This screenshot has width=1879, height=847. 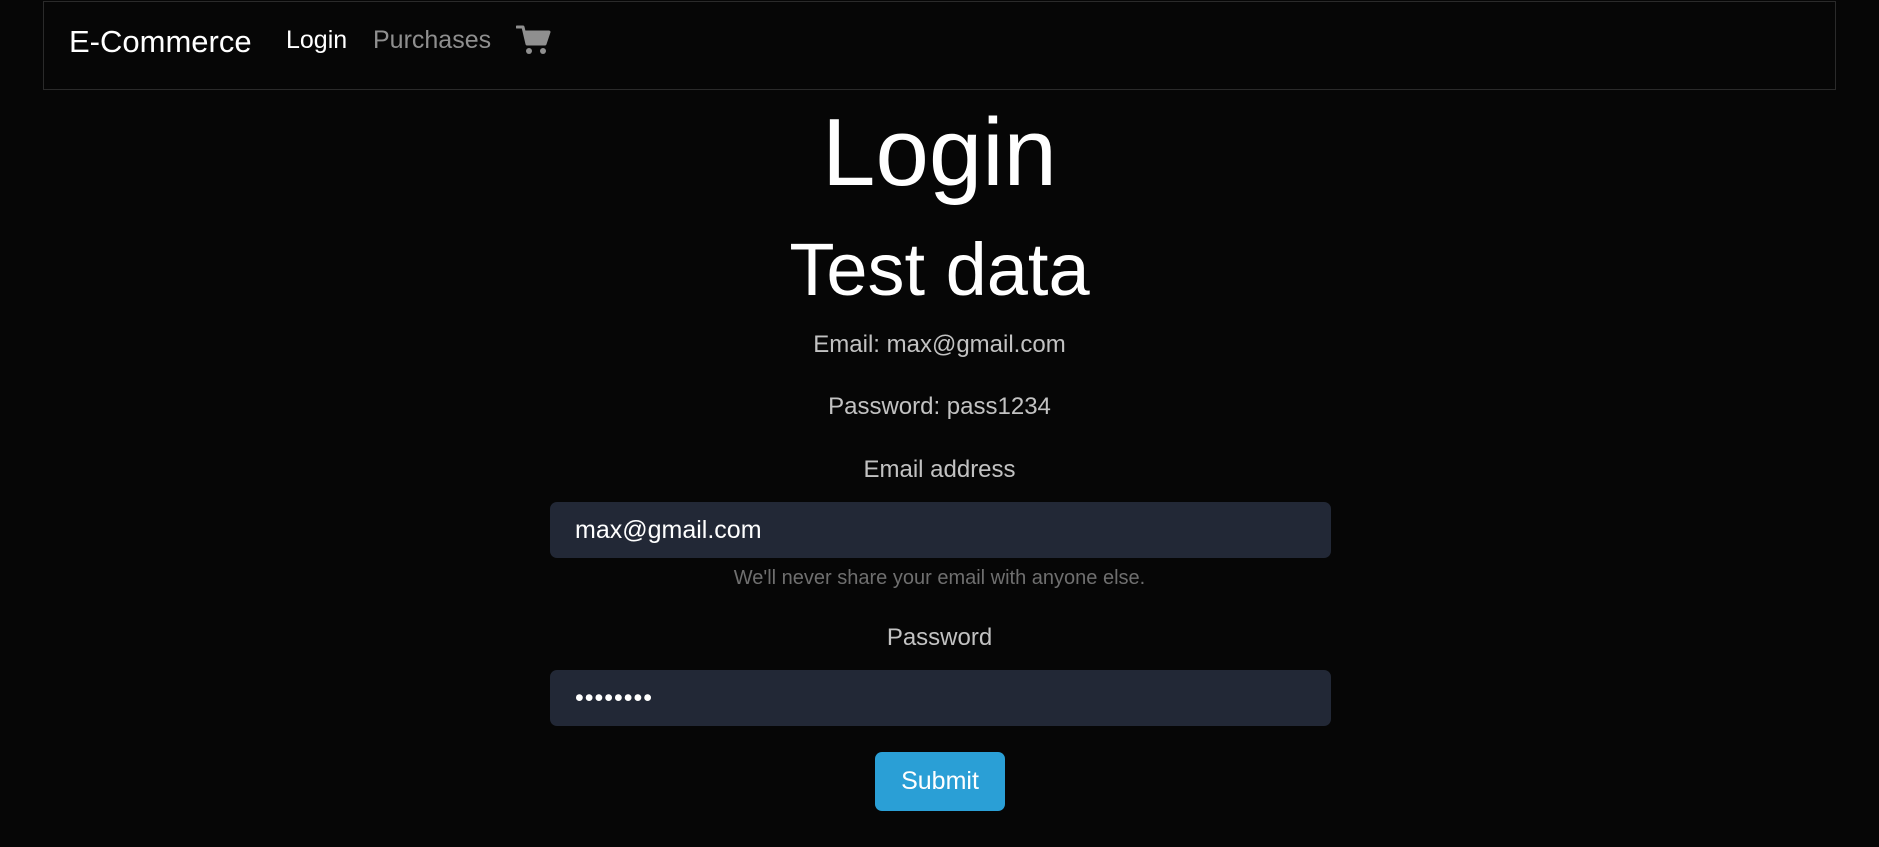 I want to click on shopping-cart-icon, so click(x=533, y=40).